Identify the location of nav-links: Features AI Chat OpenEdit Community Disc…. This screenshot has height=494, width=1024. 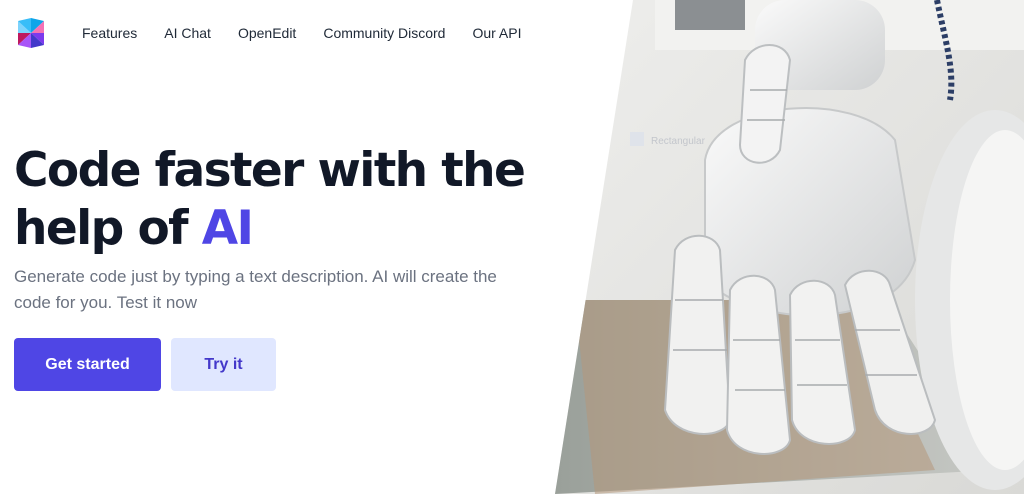
(315, 33).